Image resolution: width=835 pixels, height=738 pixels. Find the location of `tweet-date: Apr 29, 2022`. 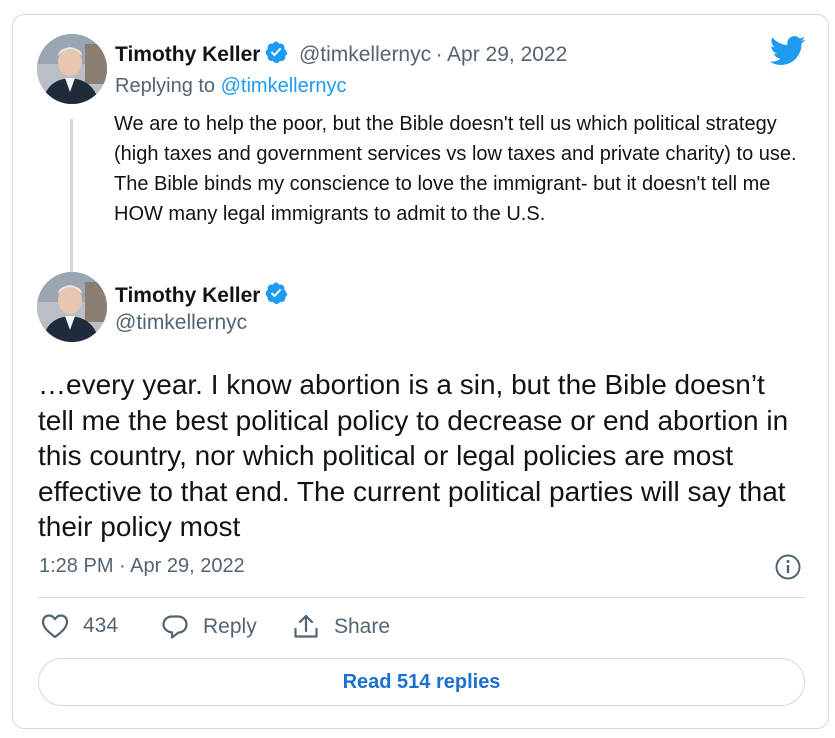

tweet-date: Apr 29, 2022 is located at coordinates (507, 54).